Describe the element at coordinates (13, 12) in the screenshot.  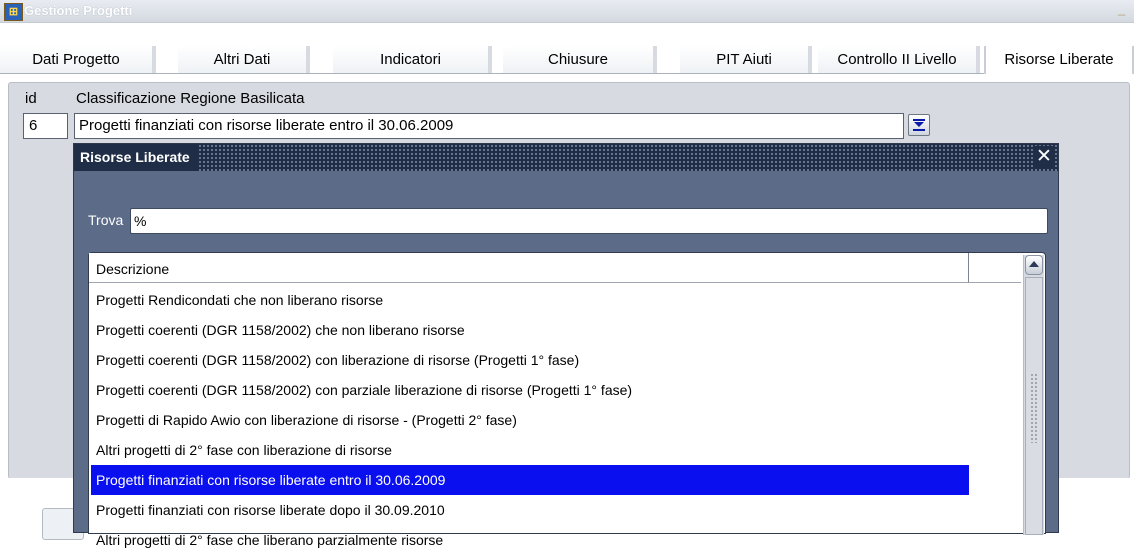
I see `app-icon: ⊞` at that location.